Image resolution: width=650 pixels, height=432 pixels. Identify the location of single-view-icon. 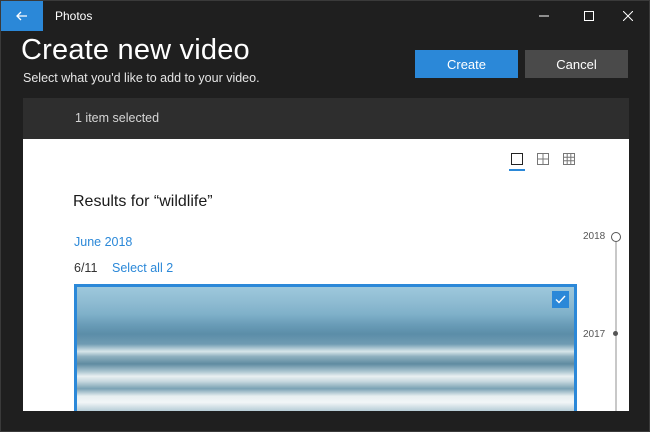
(517, 159).